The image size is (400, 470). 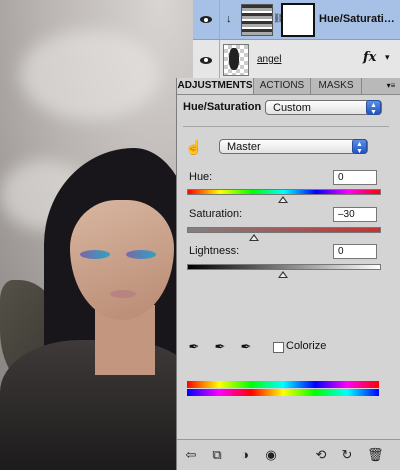 I want to click on targeted-adjustment-hand-icon: ☝, so click(x=193, y=147).